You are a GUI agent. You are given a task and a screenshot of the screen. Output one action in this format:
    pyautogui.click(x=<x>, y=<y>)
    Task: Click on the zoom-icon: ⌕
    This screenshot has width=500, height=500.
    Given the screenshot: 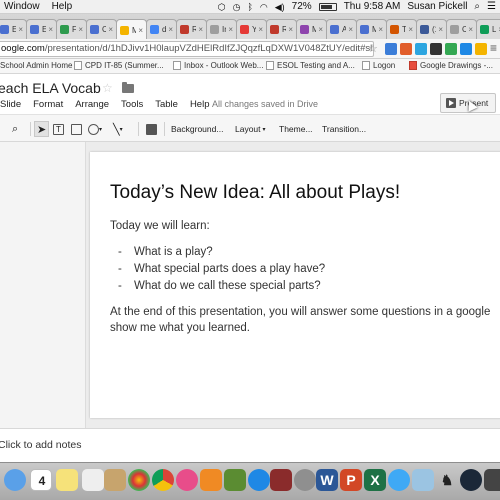 What is the action you would take?
    pyautogui.click(x=15, y=129)
    